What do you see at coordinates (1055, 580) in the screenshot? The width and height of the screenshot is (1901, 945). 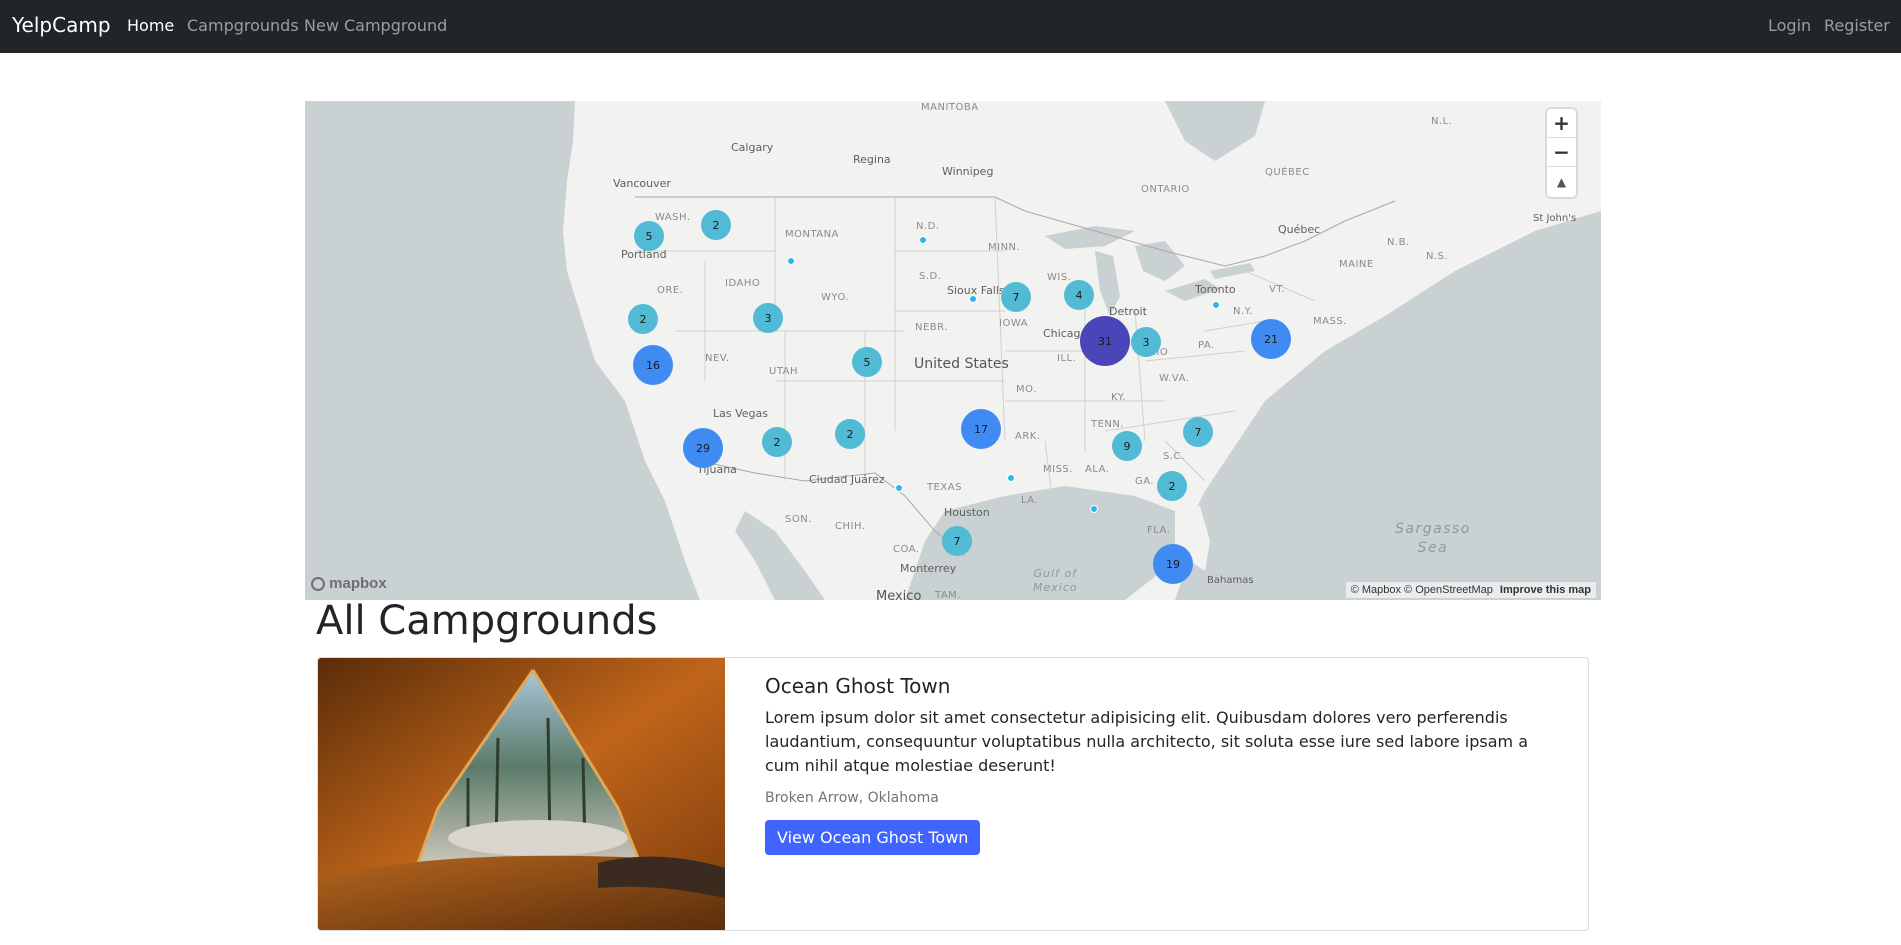 I see `map-label-gulf-of-mexico: Gulf of Mexico` at bounding box center [1055, 580].